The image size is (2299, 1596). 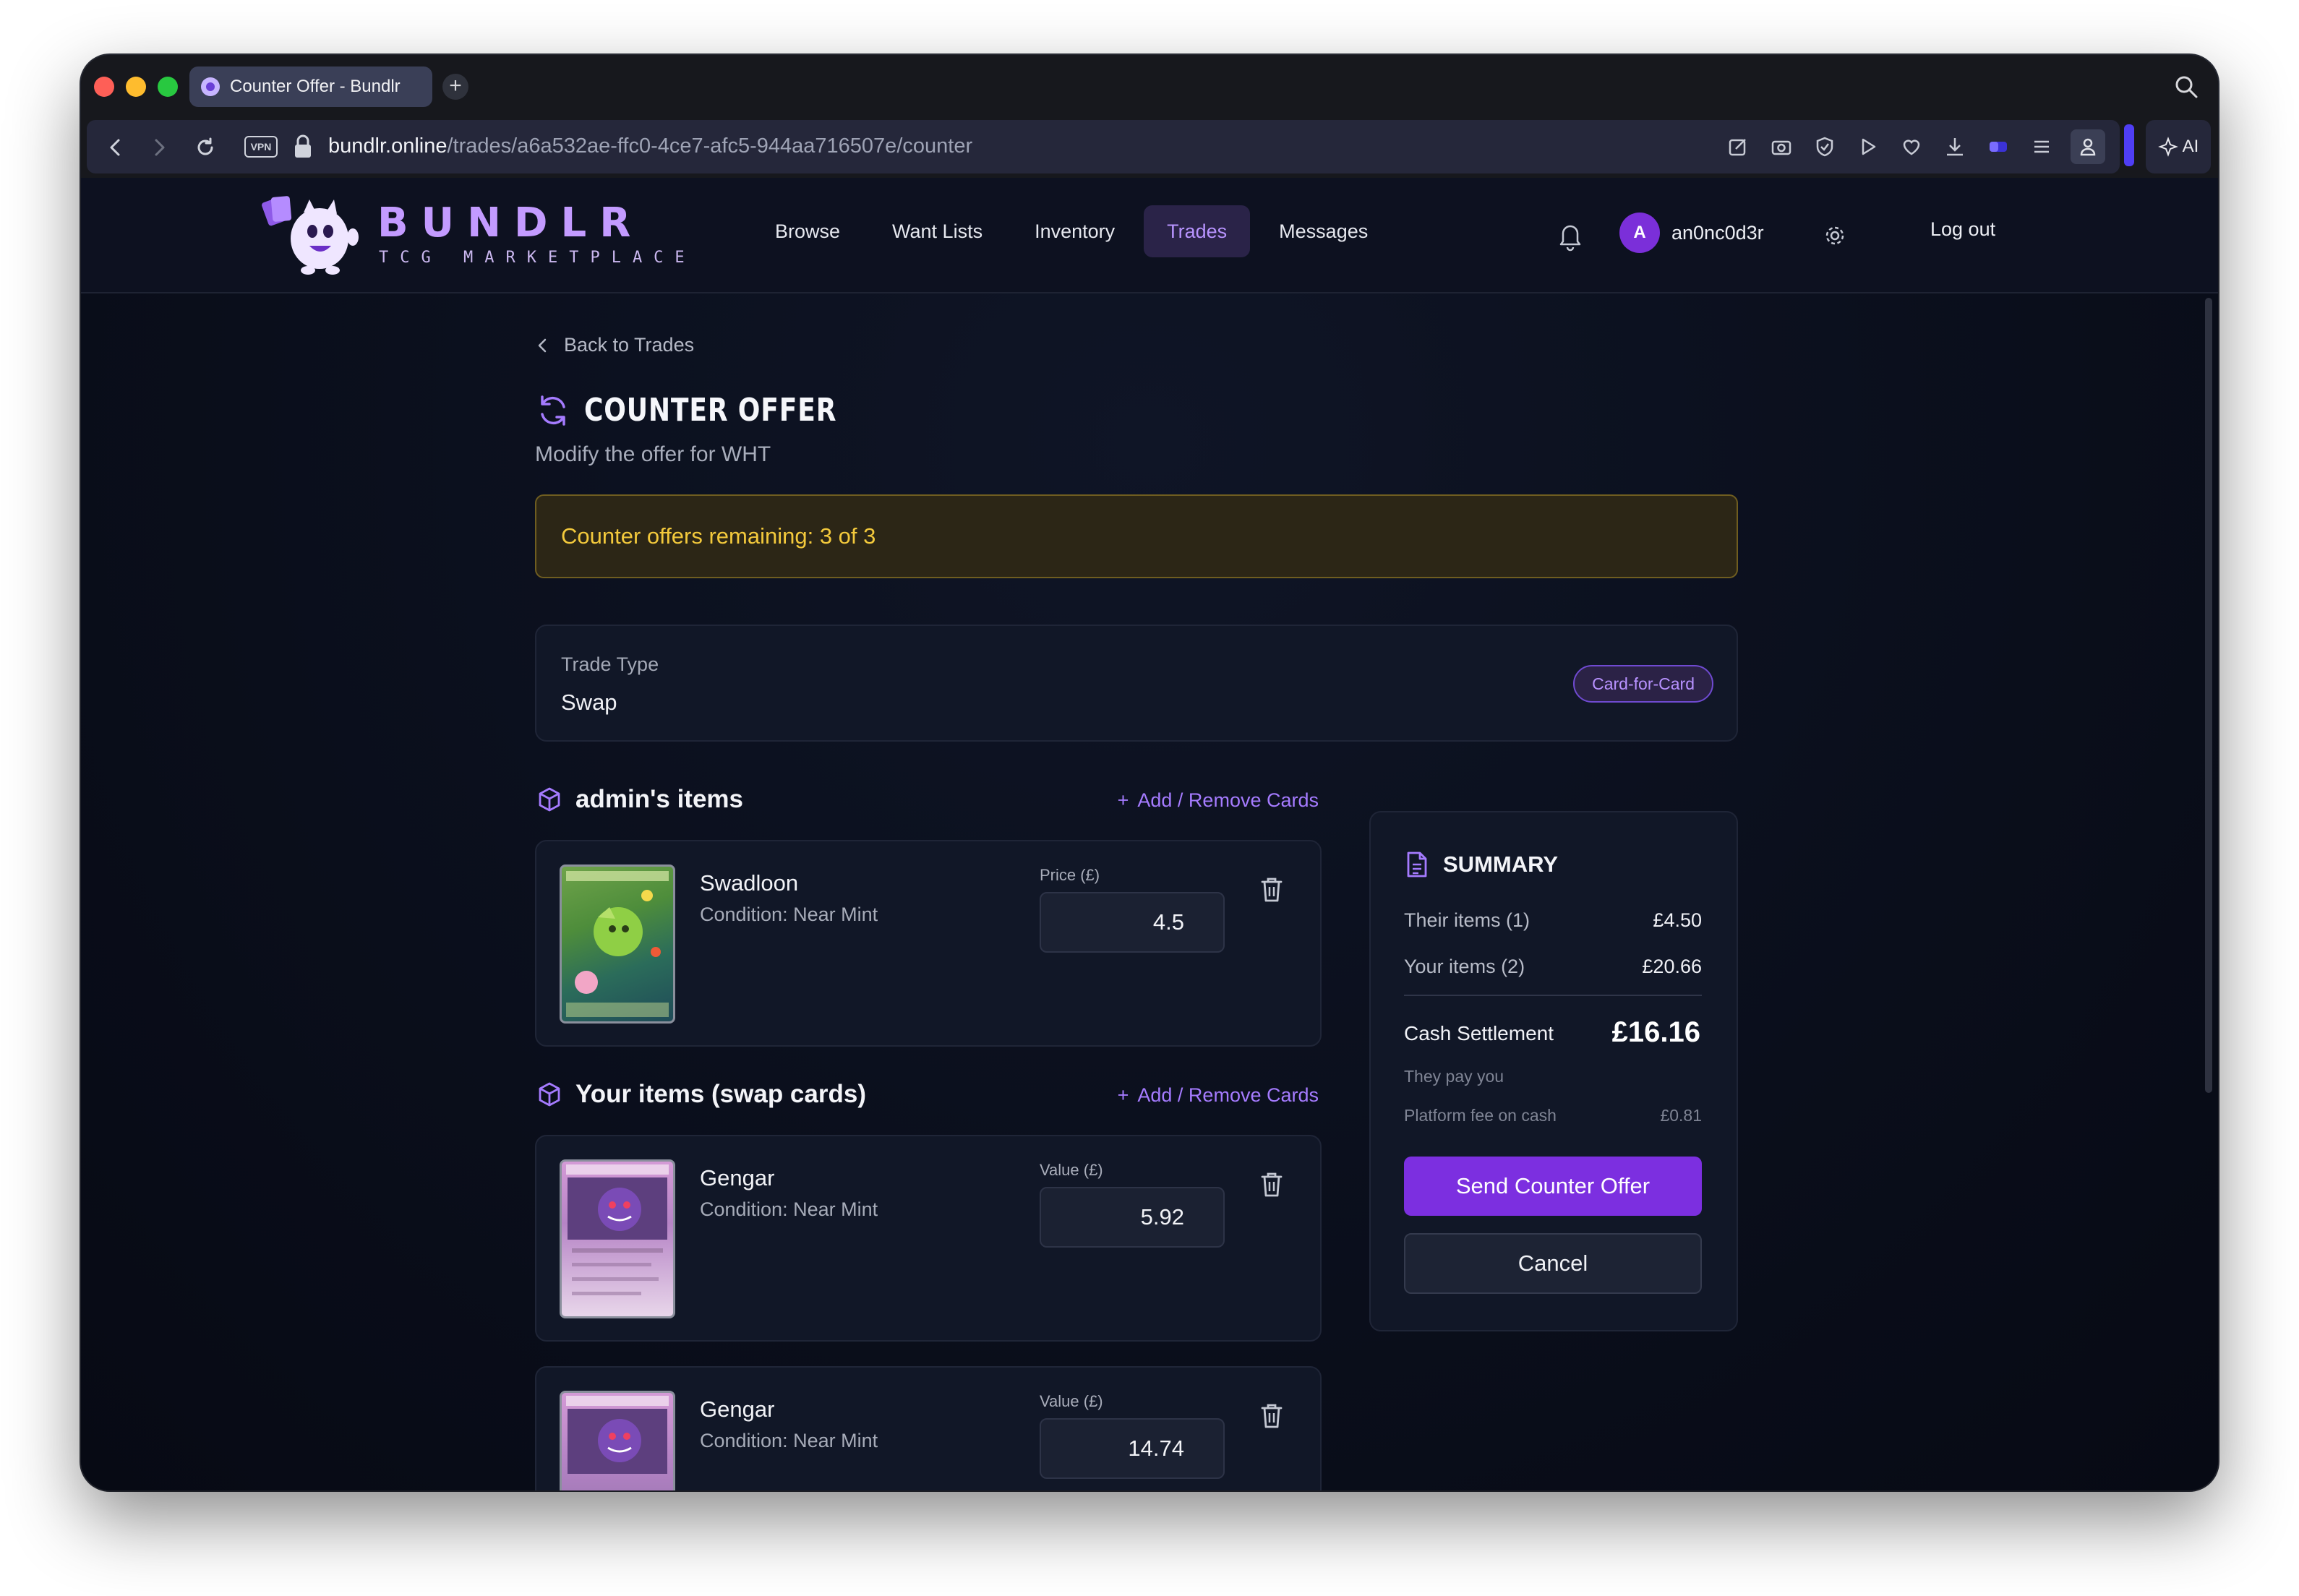 What do you see at coordinates (1738, 146) in the screenshot?
I see `edit-icon` at bounding box center [1738, 146].